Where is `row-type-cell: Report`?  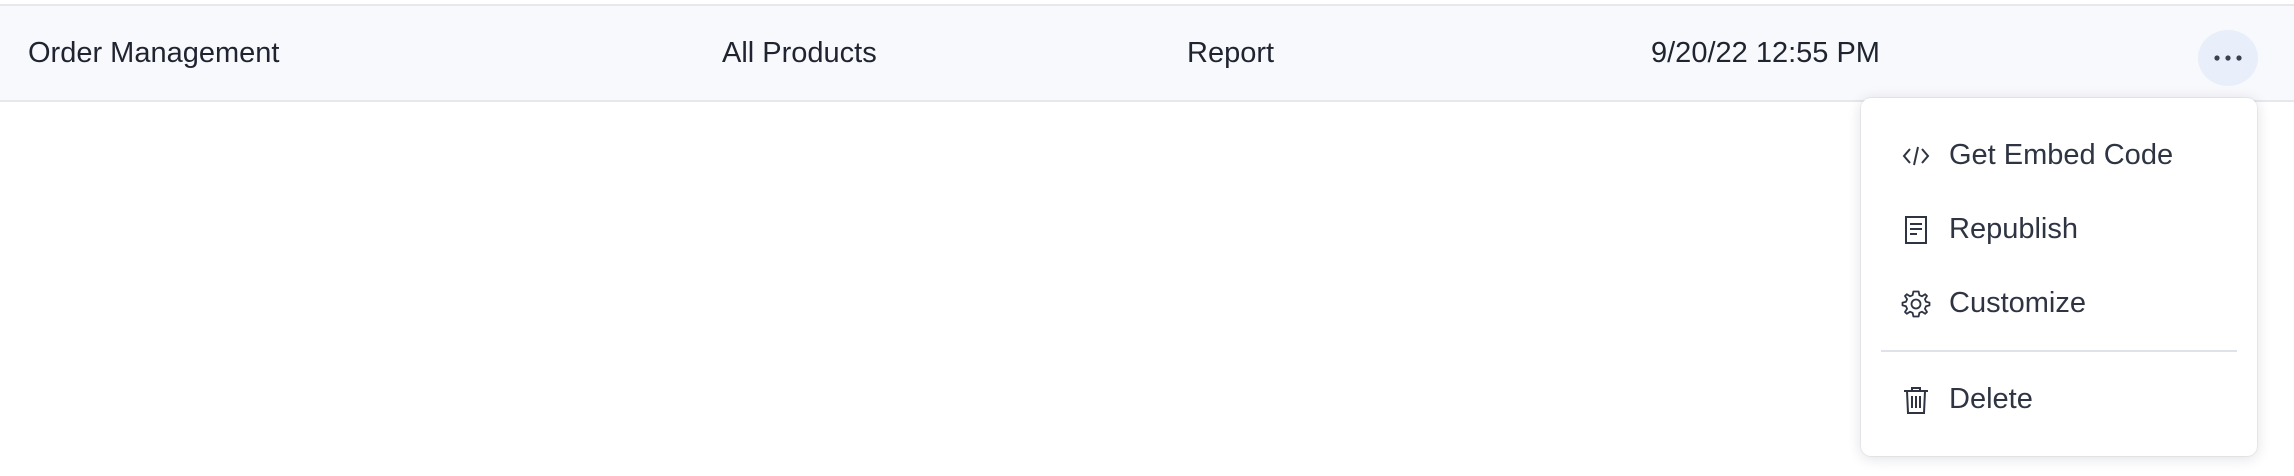 row-type-cell: Report is located at coordinates (1231, 53).